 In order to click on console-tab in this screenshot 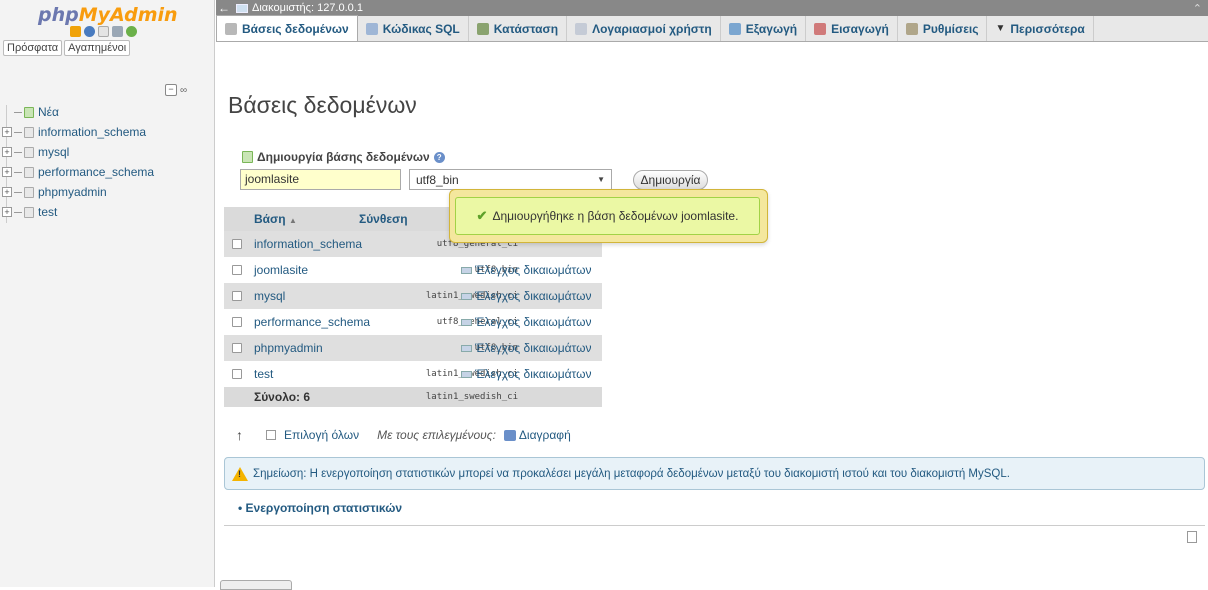, I will do `click(256, 585)`.